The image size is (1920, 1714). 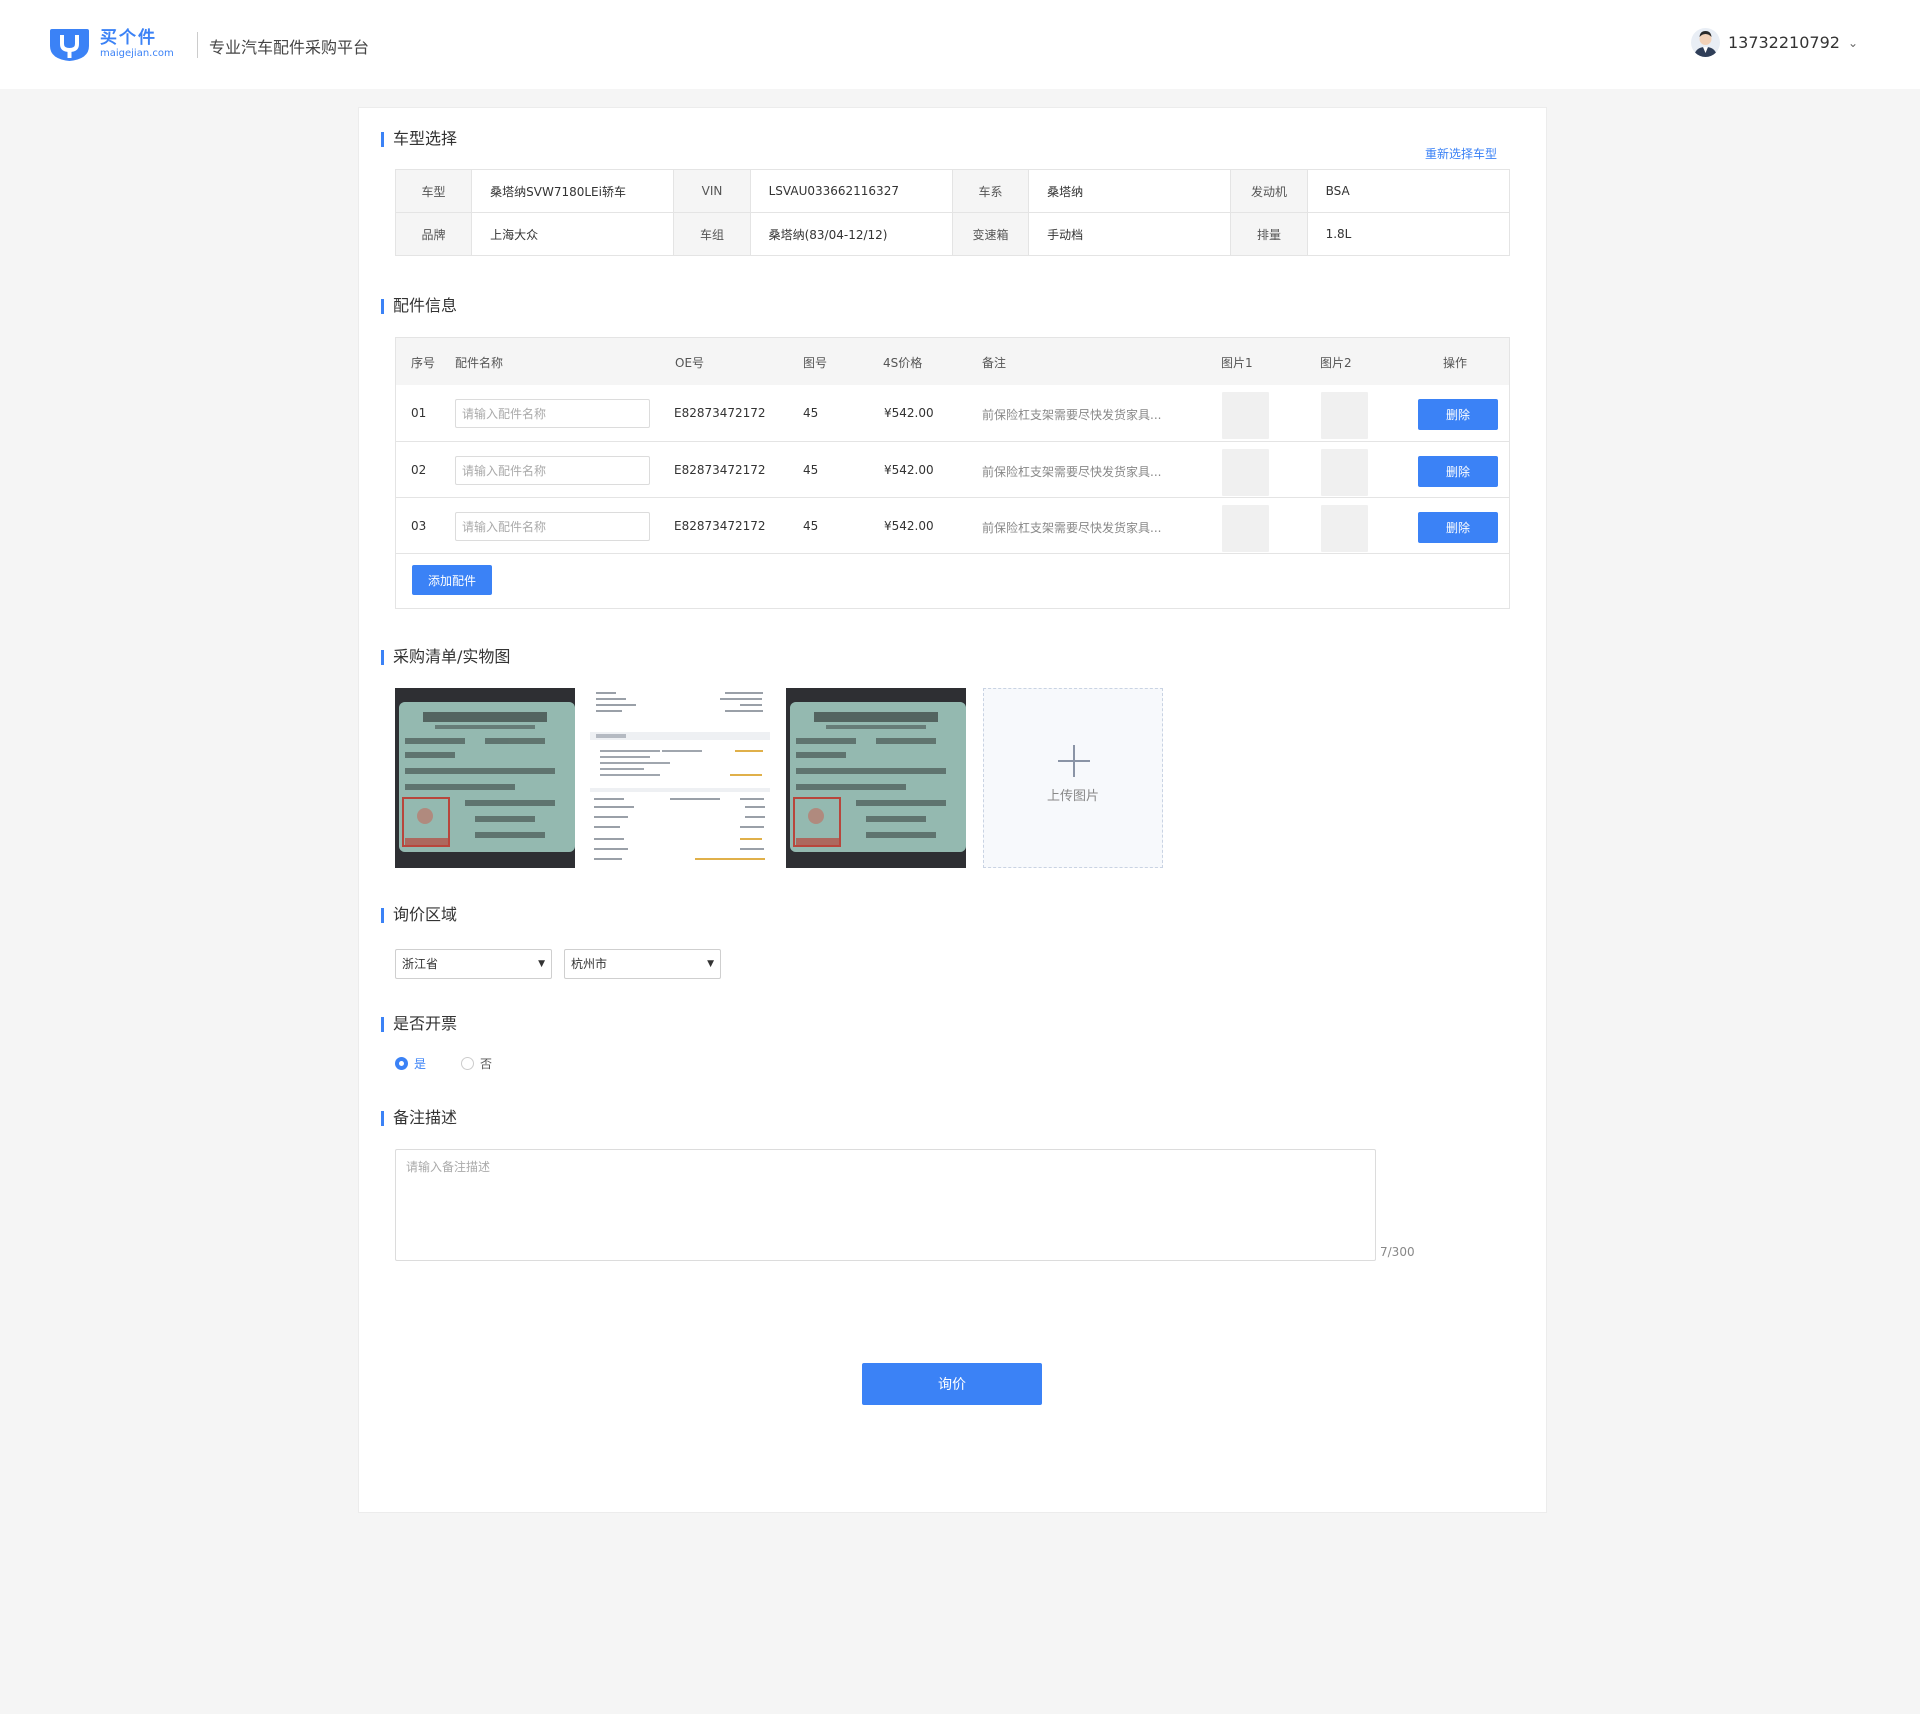 I want to click on col-action: 操作, so click(x=1455, y=363).